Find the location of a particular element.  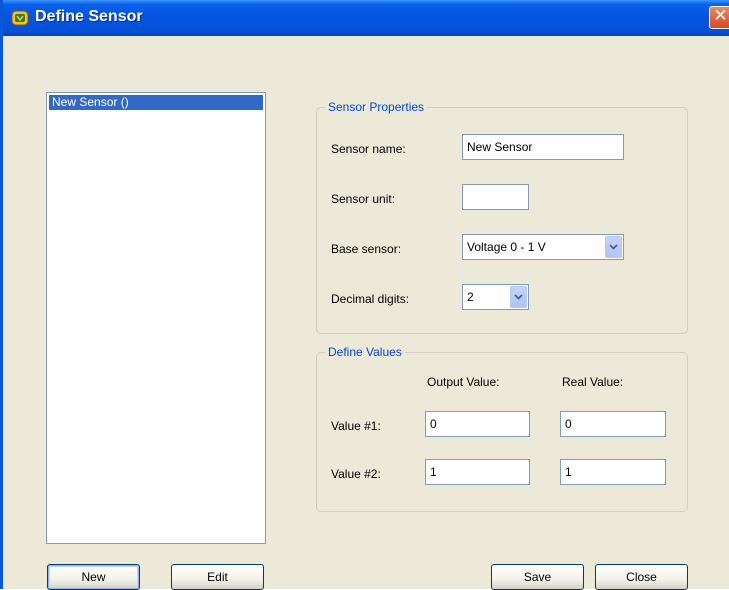

real-value-header: Real Value: is located at coordinates (593, 382).